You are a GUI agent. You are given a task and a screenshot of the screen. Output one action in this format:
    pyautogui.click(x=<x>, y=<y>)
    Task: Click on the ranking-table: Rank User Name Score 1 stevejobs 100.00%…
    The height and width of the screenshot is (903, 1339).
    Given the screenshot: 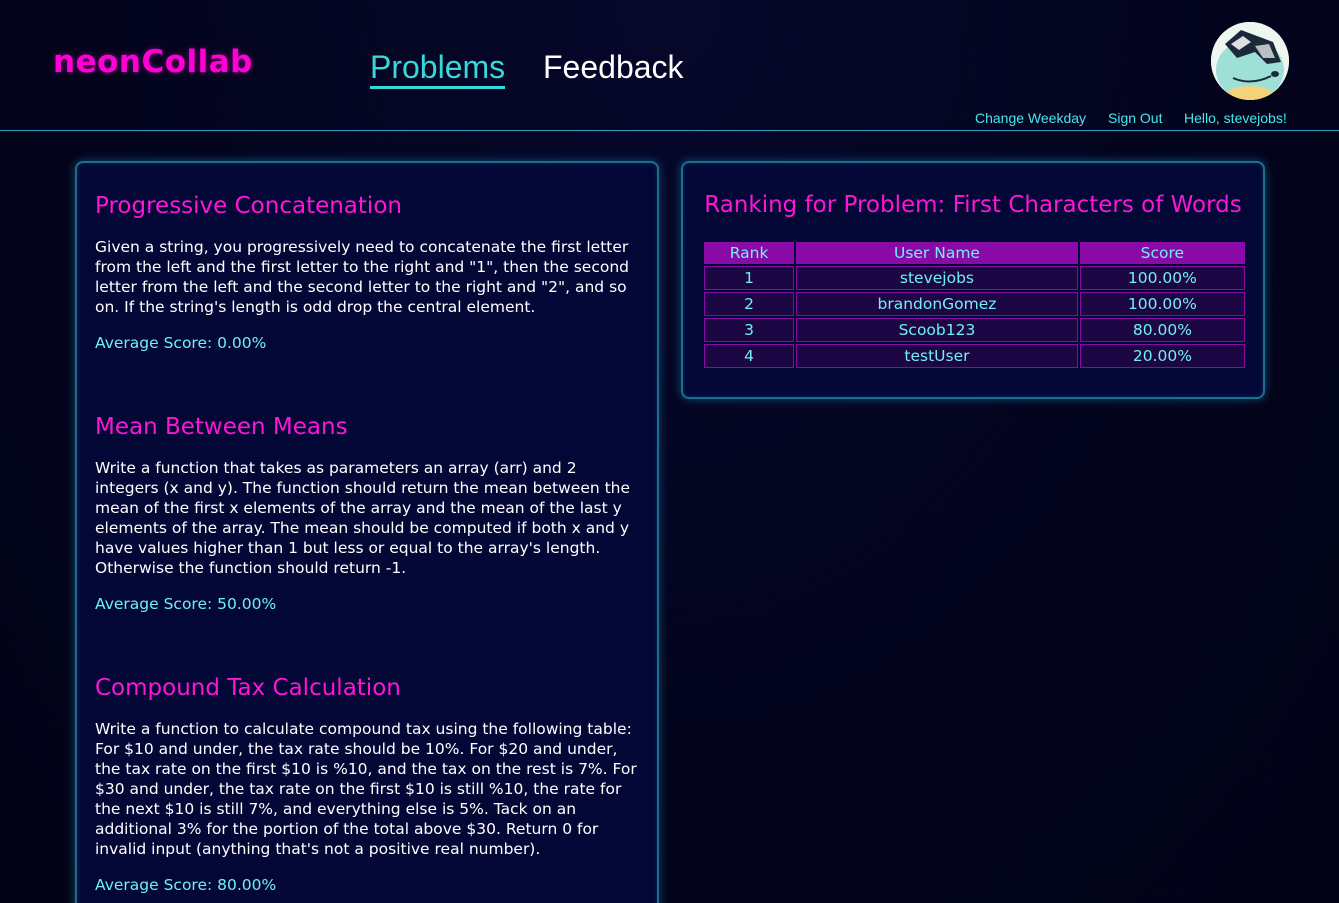 What is the action you would take?
    pyautogui.click(x=974, y=305)
    